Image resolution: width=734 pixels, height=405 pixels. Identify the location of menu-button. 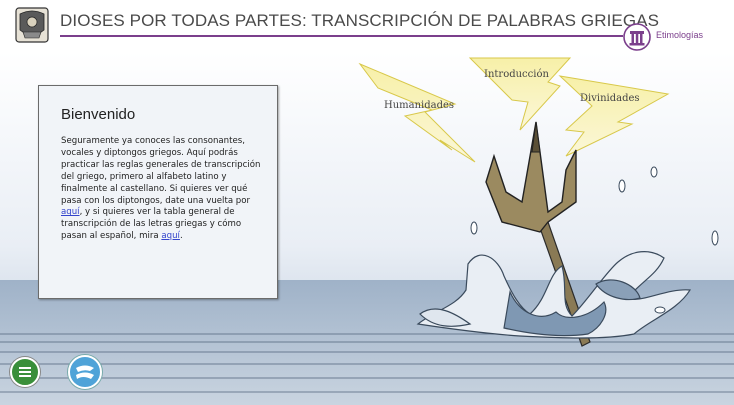
(25, 372).